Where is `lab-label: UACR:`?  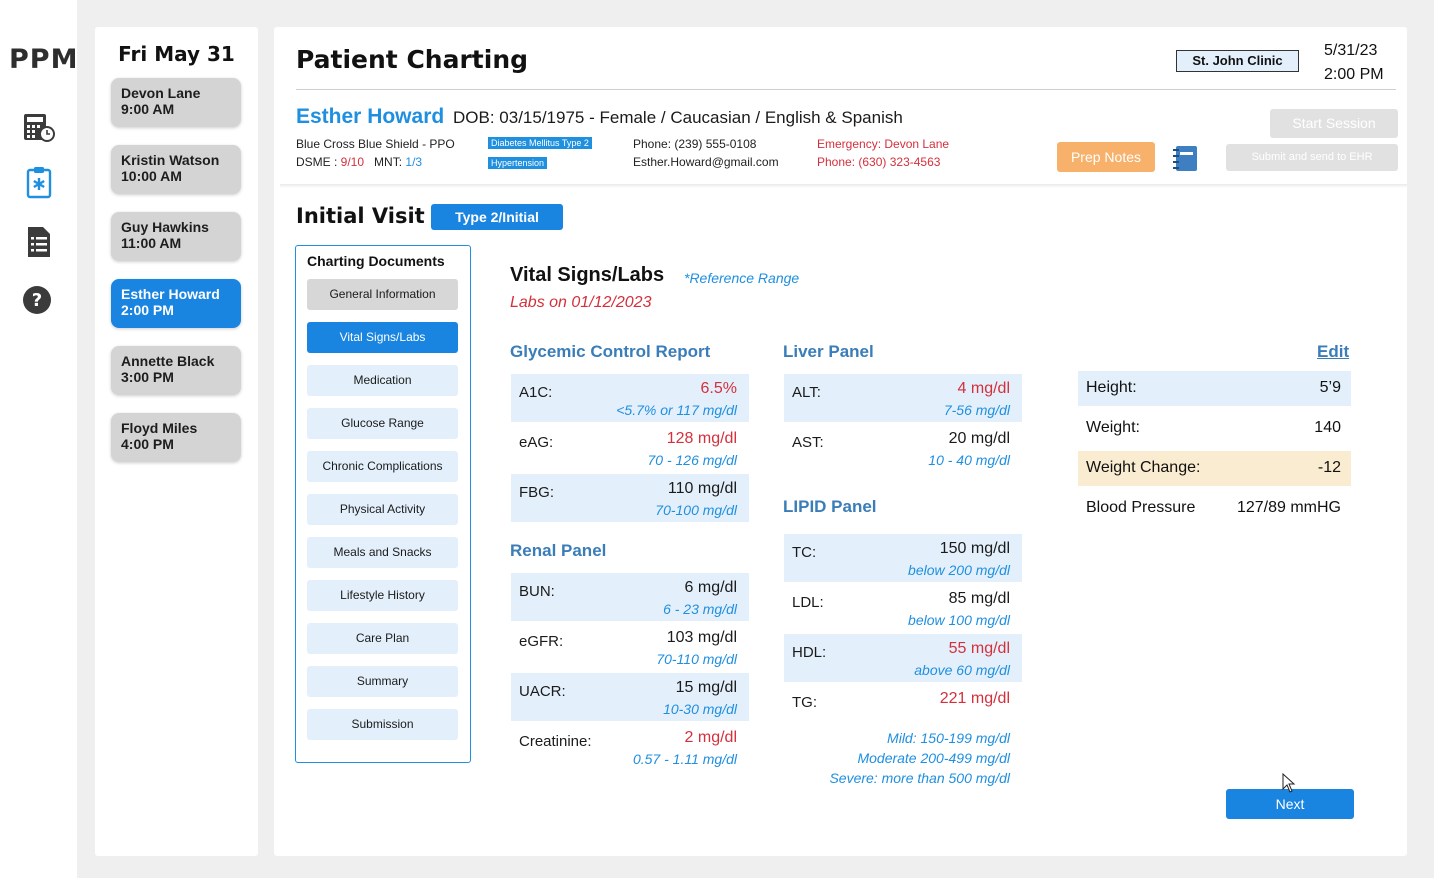 lab-label: UACR: is located at coordinates (542, 691).